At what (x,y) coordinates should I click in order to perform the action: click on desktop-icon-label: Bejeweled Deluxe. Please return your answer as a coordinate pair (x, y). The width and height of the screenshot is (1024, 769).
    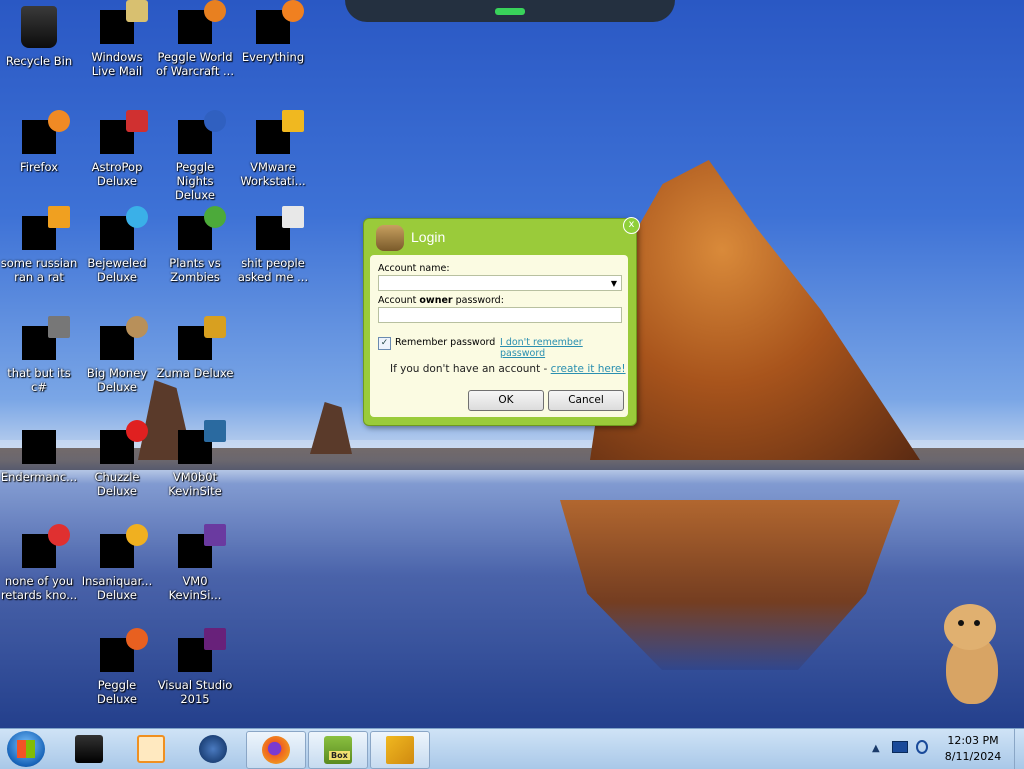
    Looking at the image, I should click on (117, 270).